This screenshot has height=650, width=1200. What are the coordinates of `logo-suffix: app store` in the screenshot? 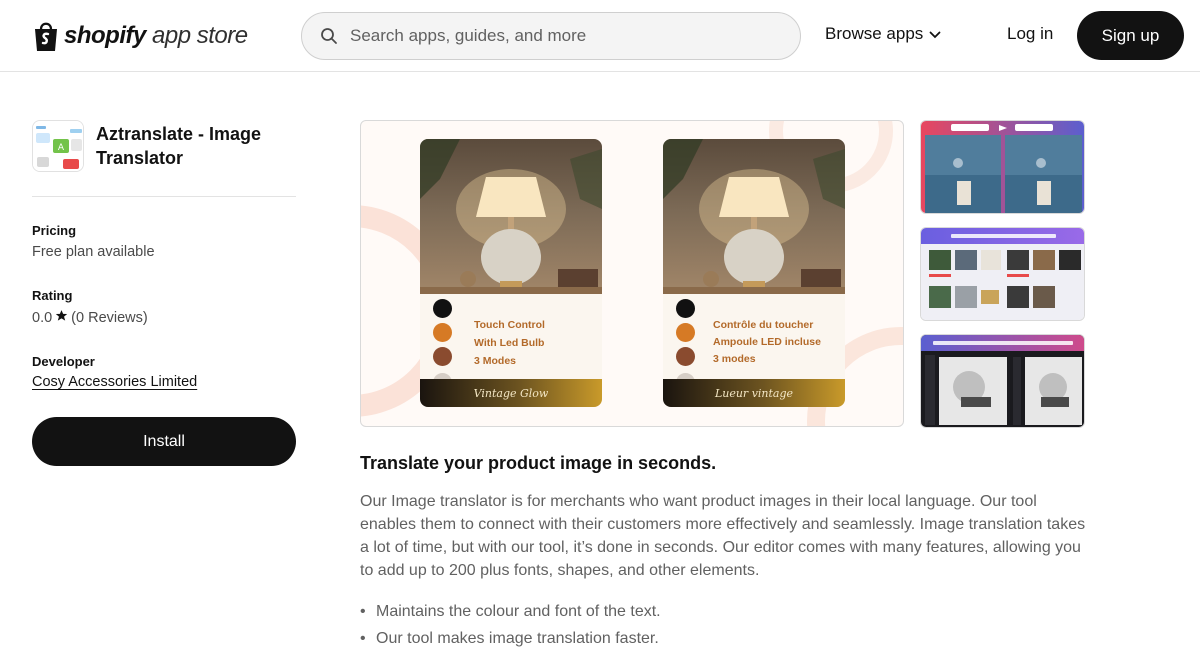 It's located at (200, 35).